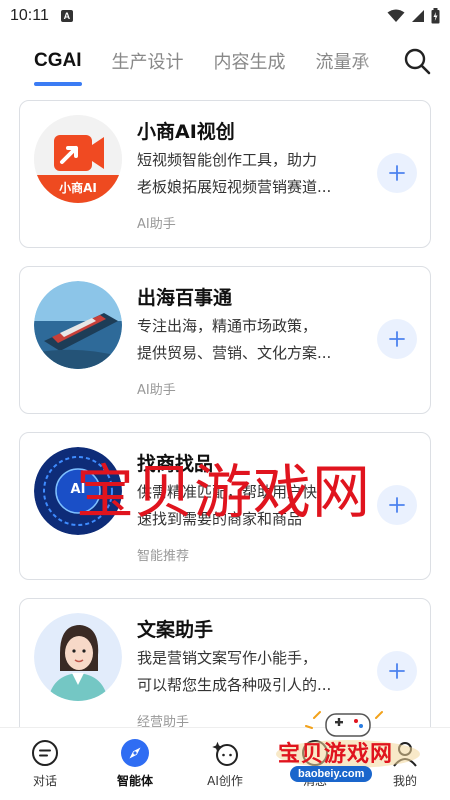  What do you see at coordinates (78, 657) in the screenshot?
I see `woman-assistant-illustration` at bounding box center [78, 657].